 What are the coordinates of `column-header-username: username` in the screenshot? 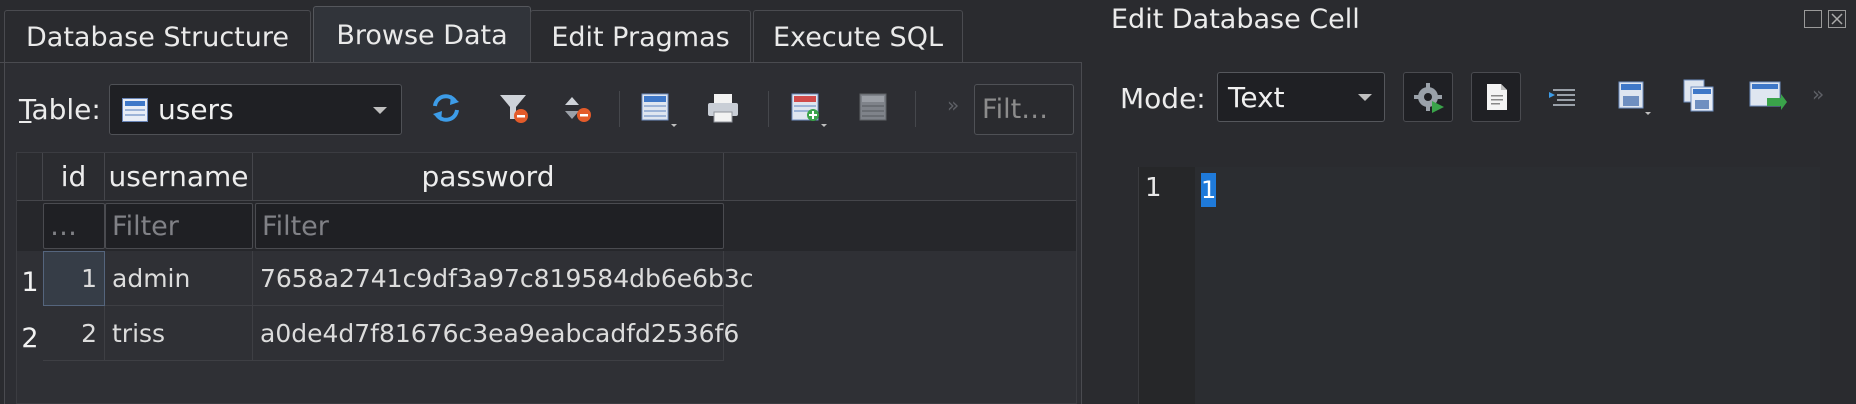 It's located at (179, 177).